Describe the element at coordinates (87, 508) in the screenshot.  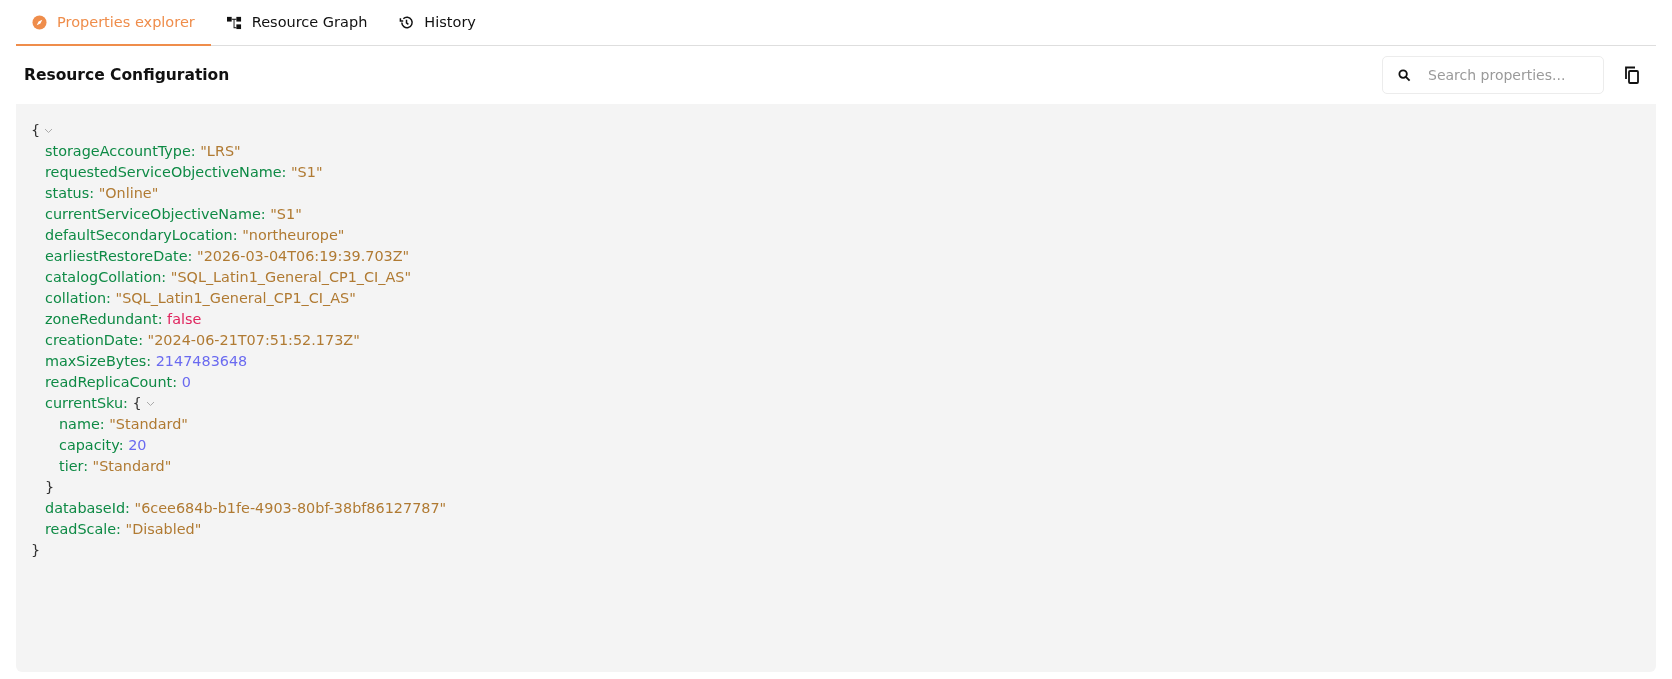
I see `json-key: databaseId:` at that location.